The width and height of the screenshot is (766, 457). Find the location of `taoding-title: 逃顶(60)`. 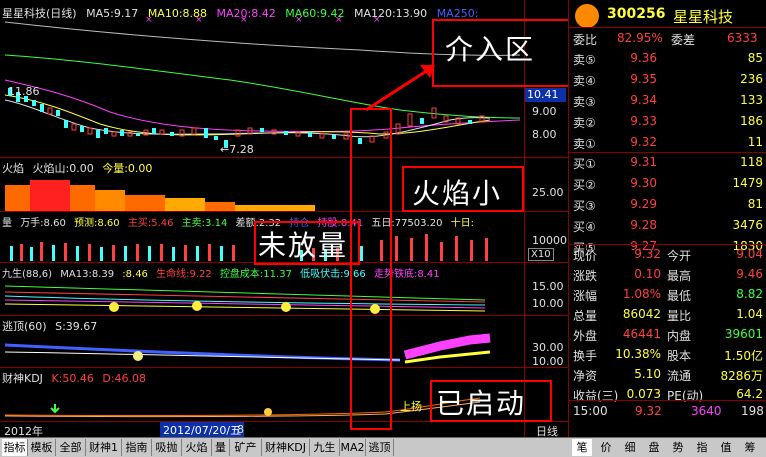

taoding-title: 逃顶(60) is located at coordinates (24, 326).